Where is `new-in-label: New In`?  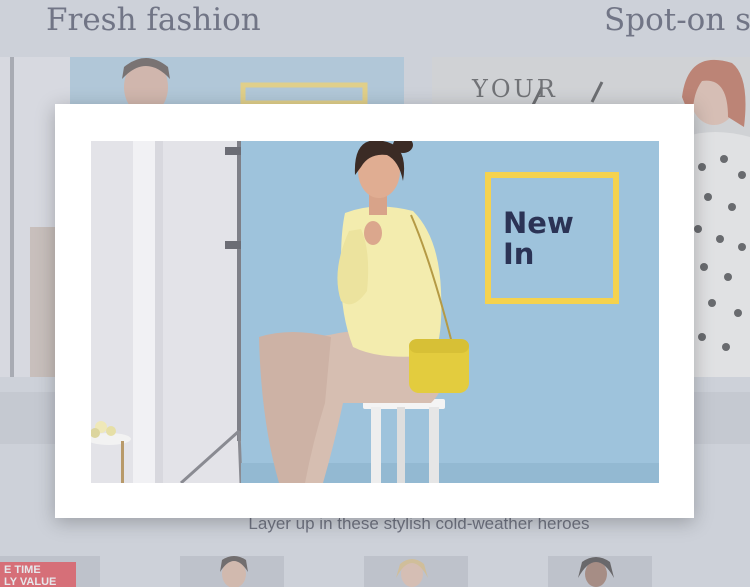
new-in-label: New In is located at coordinates (552, 238).